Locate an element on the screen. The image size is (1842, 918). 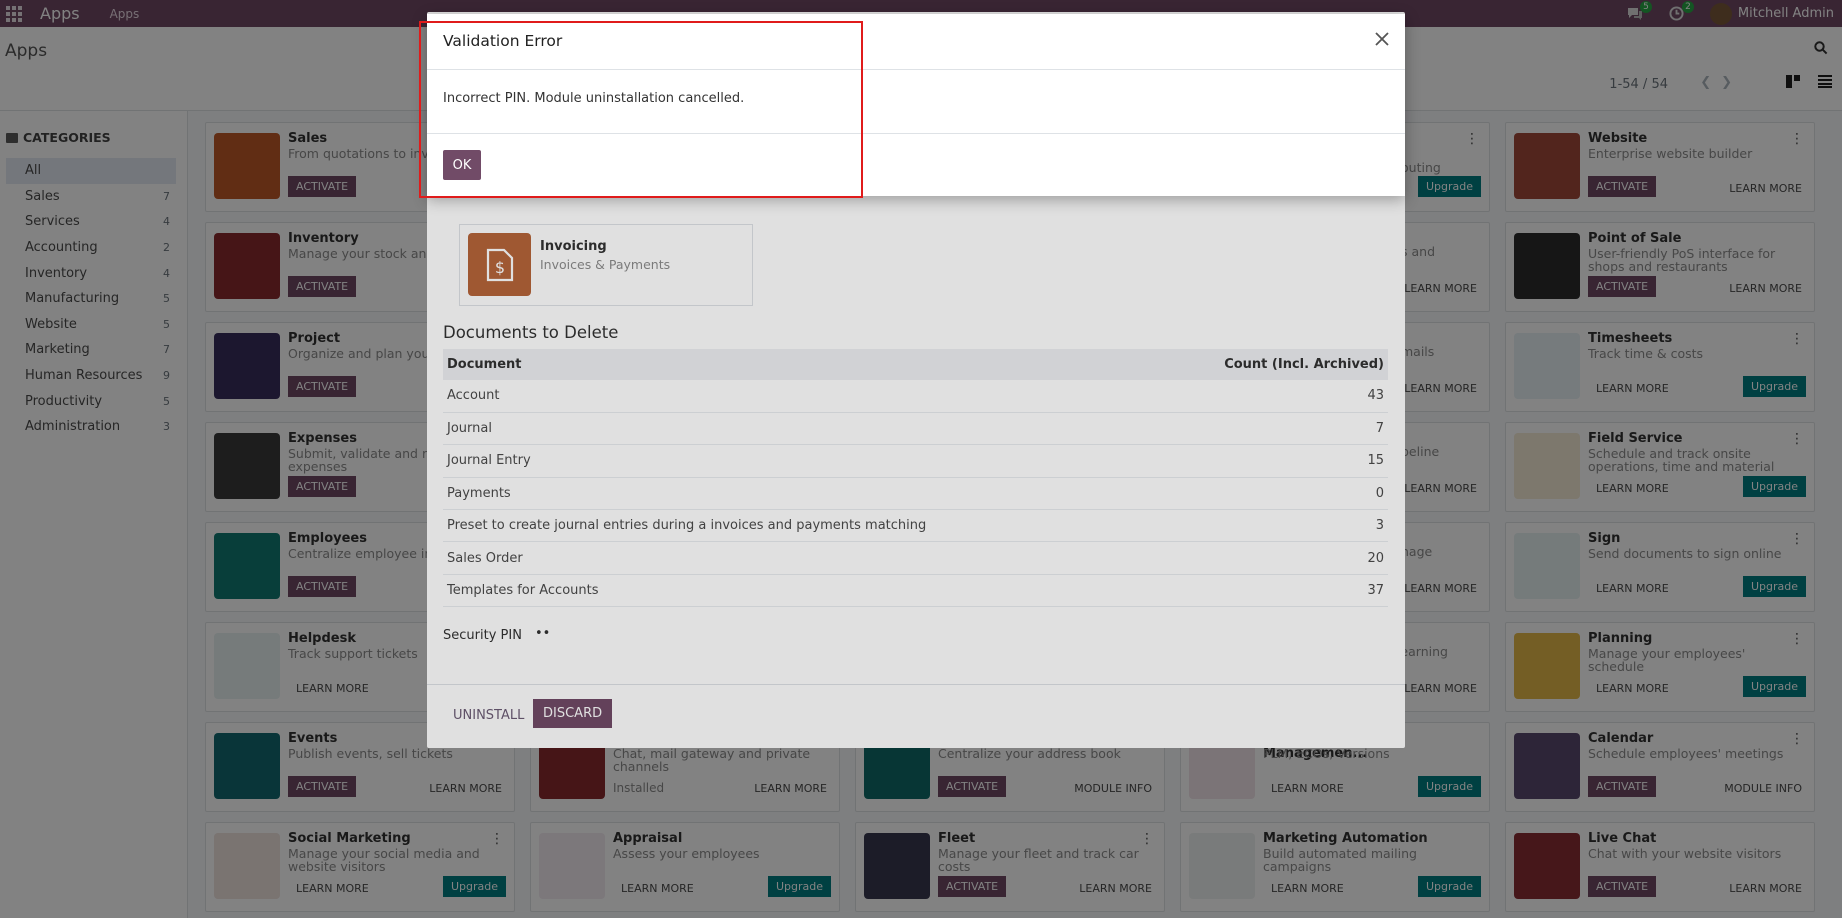
dialog-header: Validation Error is located at coordinates (916, 42).